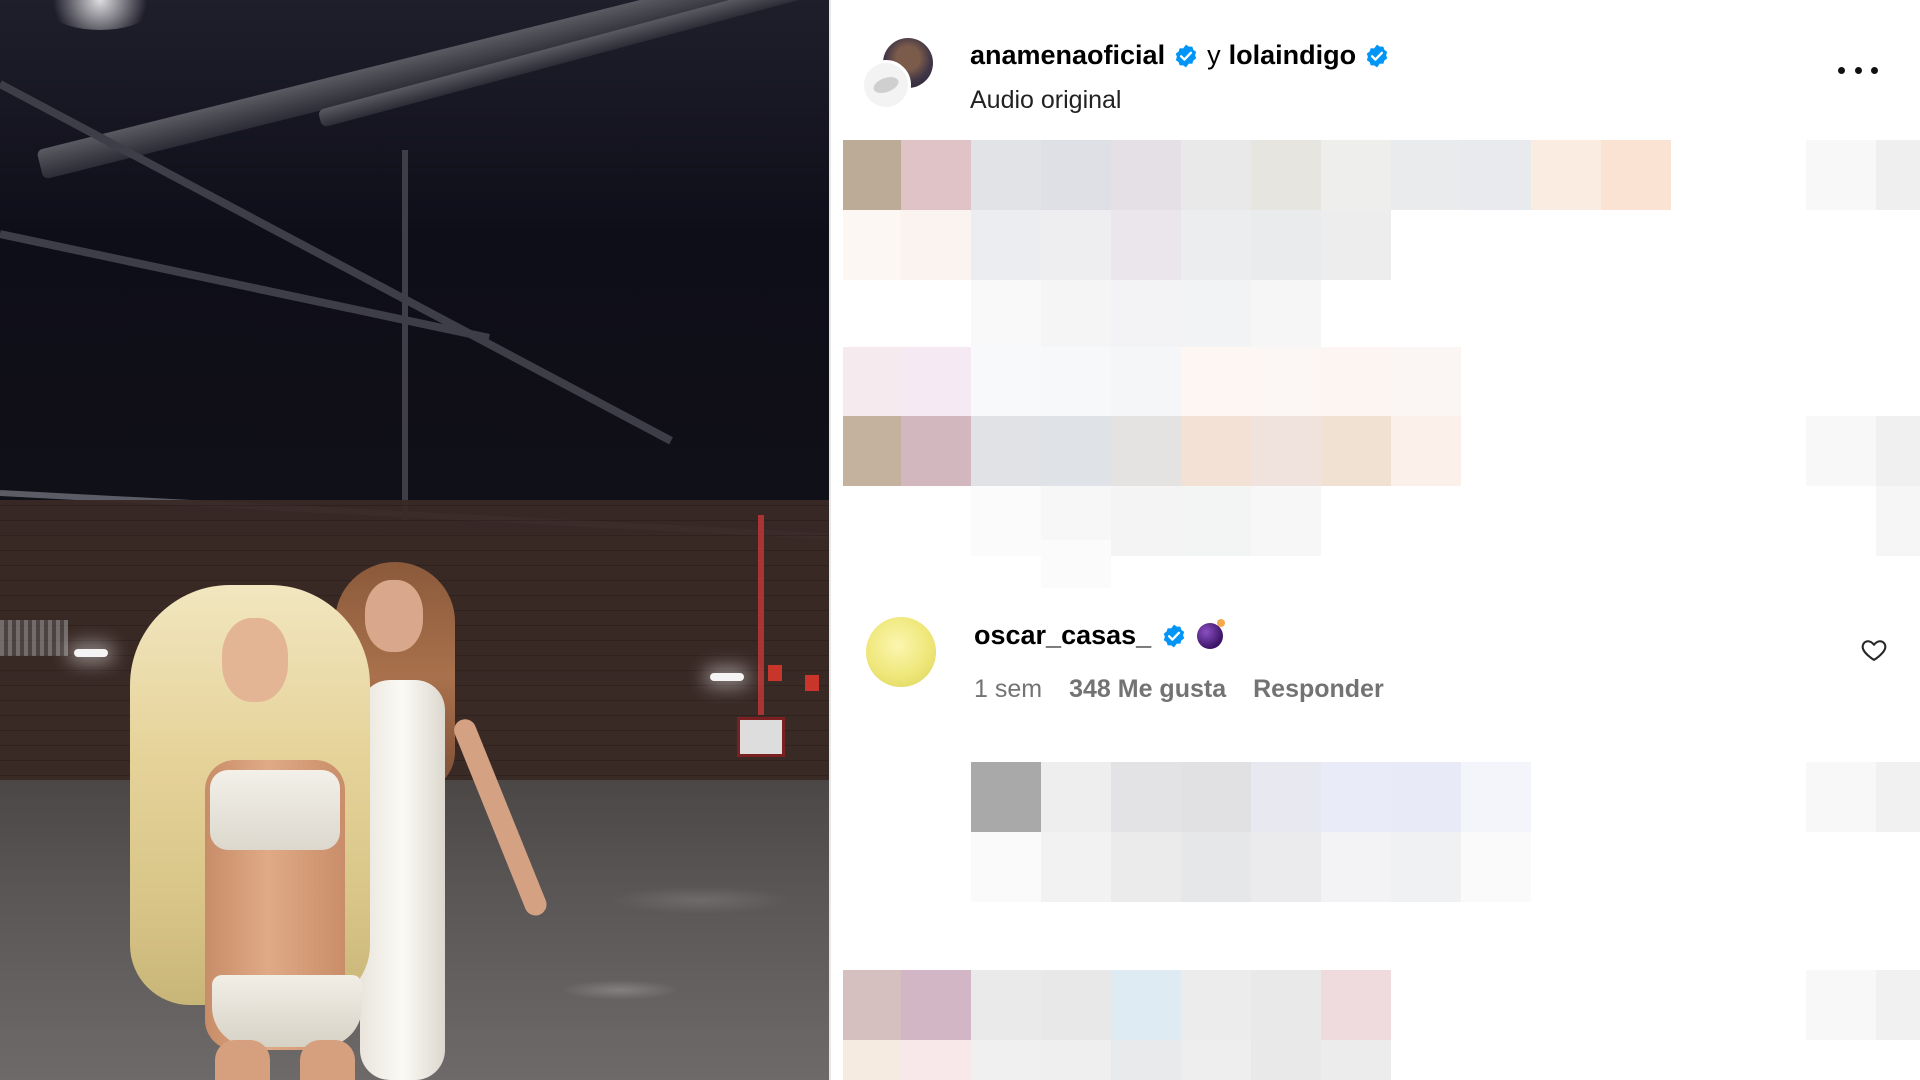 The image size is (1920, 1080). What do you see at coordinates (1062, 635) in the screenshot?
I see `comment-username: oscar_casas_` at bounding box center [1062, 635].